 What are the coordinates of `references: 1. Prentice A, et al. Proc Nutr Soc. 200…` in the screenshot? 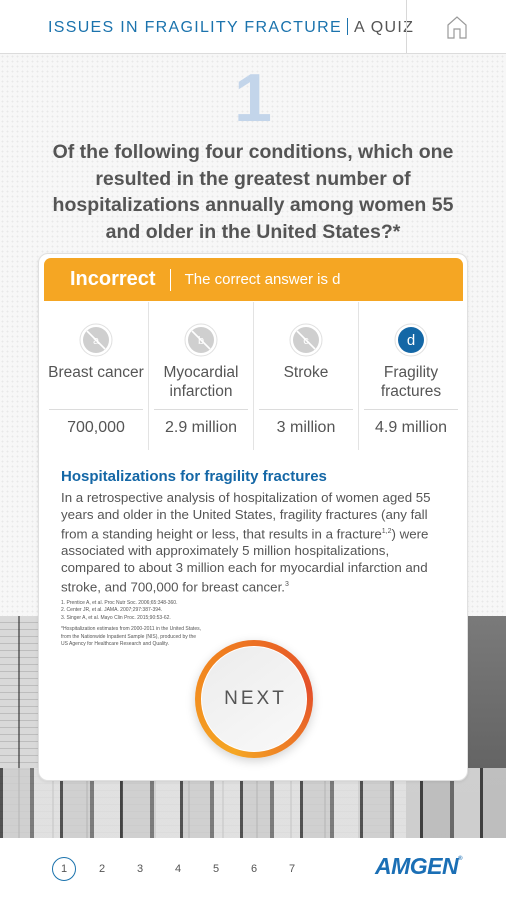 It's located at (131, 624).